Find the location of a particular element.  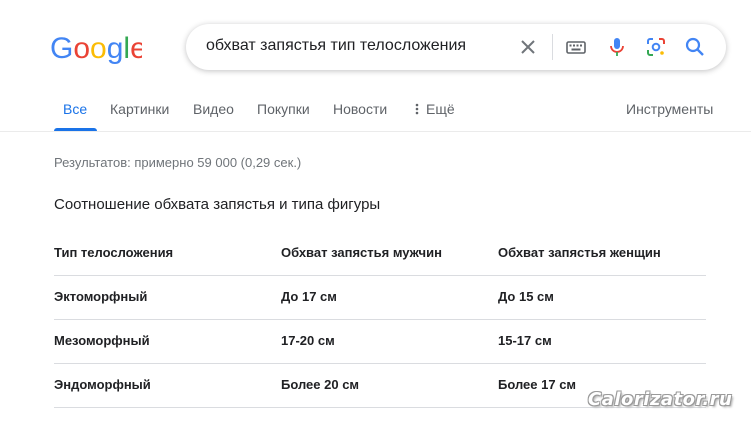

table-row: Мезоморфный 17-20 см 15-17 см is located at coordinates (380, 342).